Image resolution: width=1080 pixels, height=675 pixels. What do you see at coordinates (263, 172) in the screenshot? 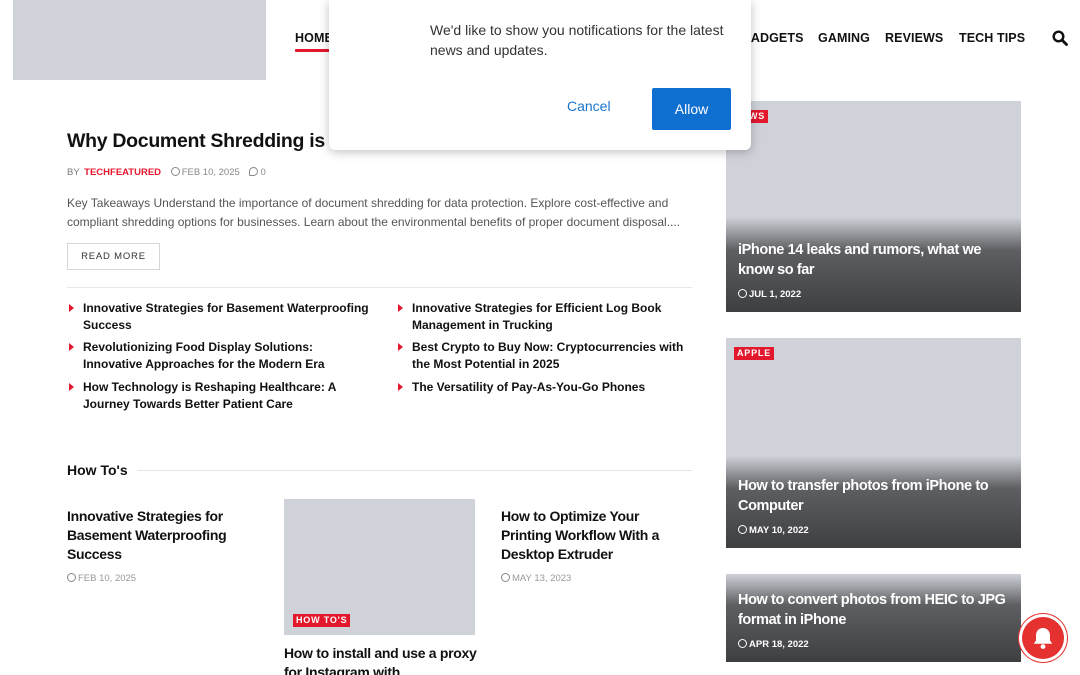
I see `comment-count-text: 0` at bounding box center [263, 172].